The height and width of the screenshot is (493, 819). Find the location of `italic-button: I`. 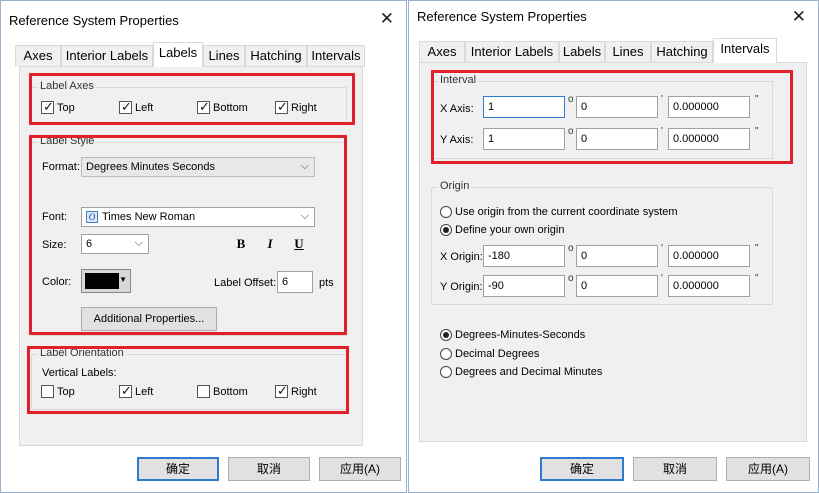

italic-button: I is located at coordinates (270, 244).